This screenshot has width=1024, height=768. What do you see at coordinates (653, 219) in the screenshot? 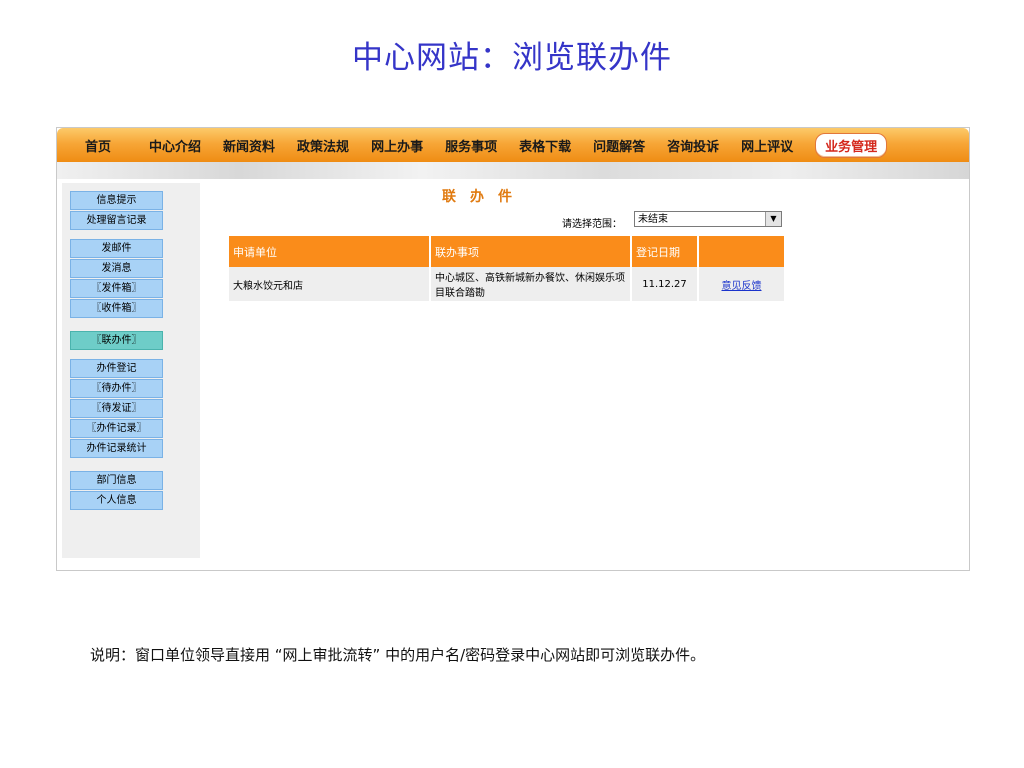
I see `scope-select-value: 未结束` at bounding box center [653, 219].